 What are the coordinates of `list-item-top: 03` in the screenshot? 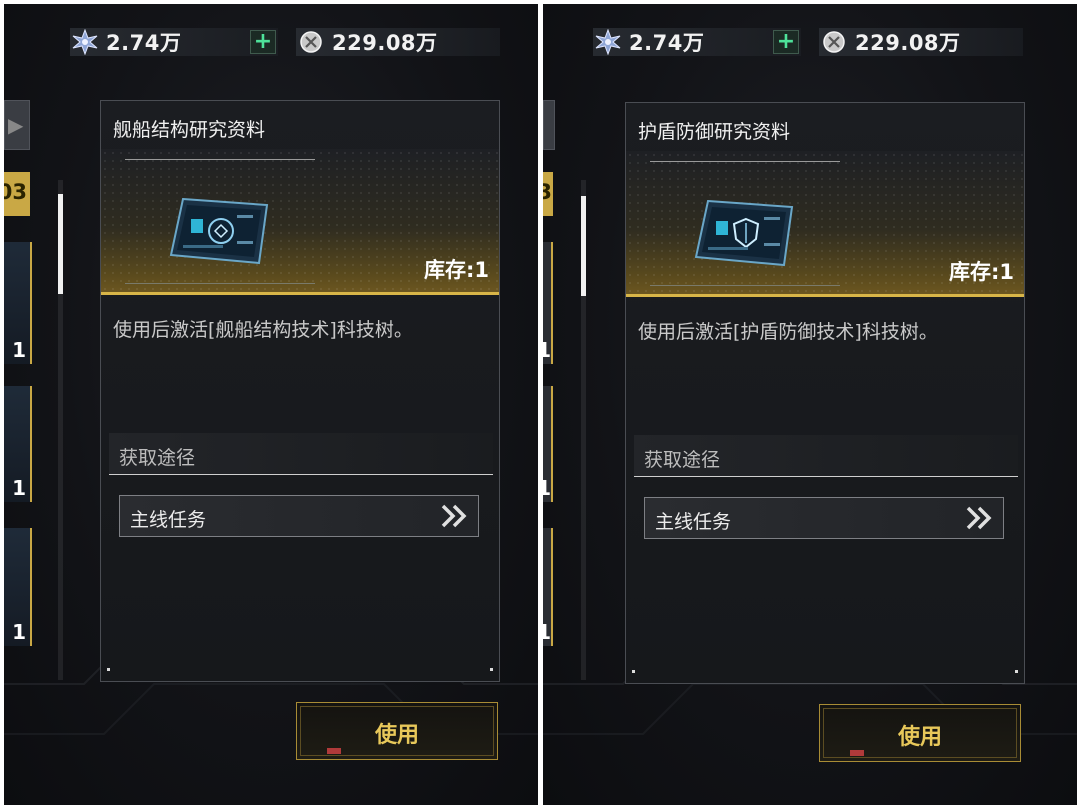 It's located at (17, 194).